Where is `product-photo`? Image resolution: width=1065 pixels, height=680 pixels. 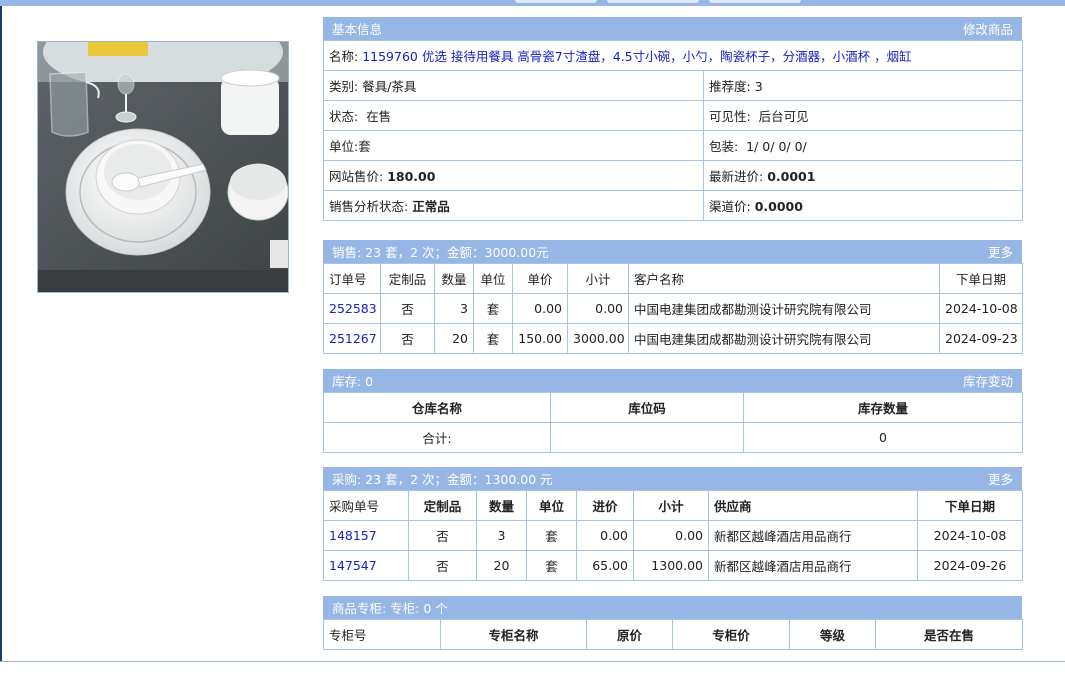 product-photo is located at coordinates (163, 167).